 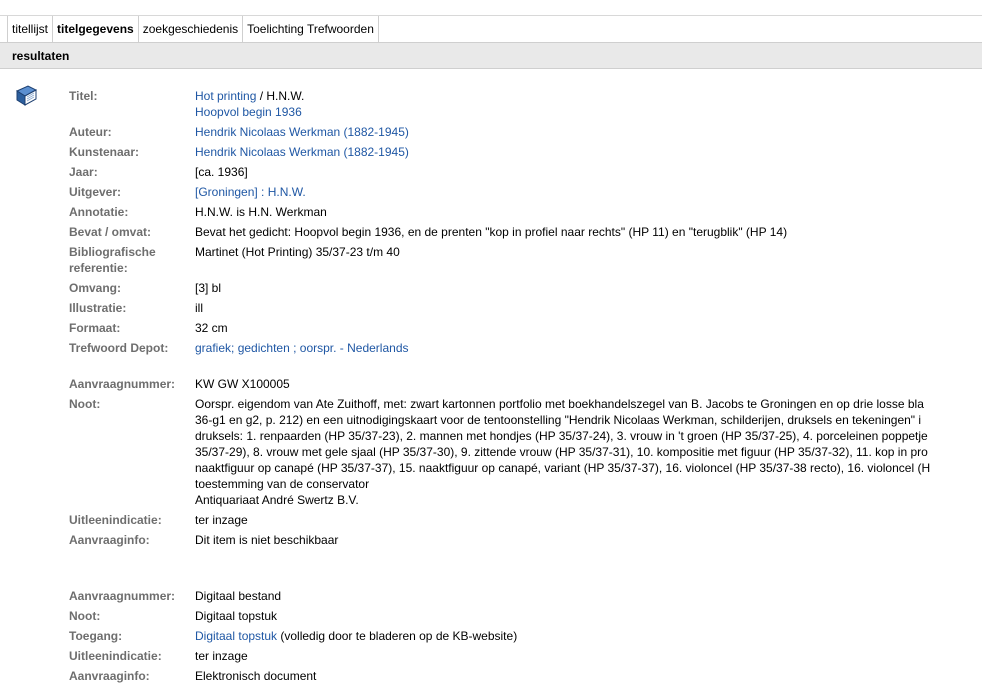 I want to click on results-header: resultaten, so click(x=491, y=55).